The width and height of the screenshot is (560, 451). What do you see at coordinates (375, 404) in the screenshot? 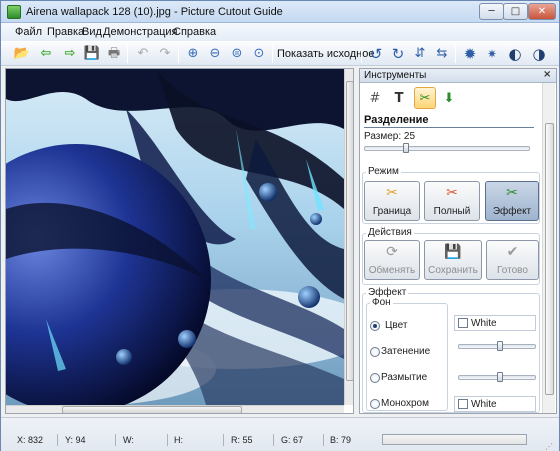
I see `radio-monochrome` at bounding box center [375, 404].